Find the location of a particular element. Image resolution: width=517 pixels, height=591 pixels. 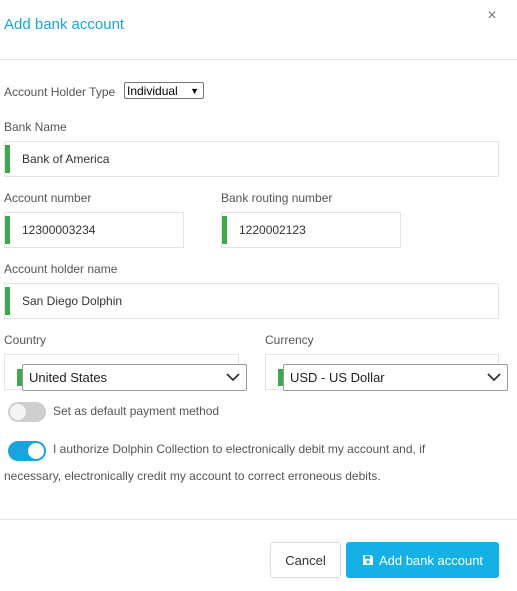

holder-name-value: San Diego Dolphin is located at coordinates (72, 301).